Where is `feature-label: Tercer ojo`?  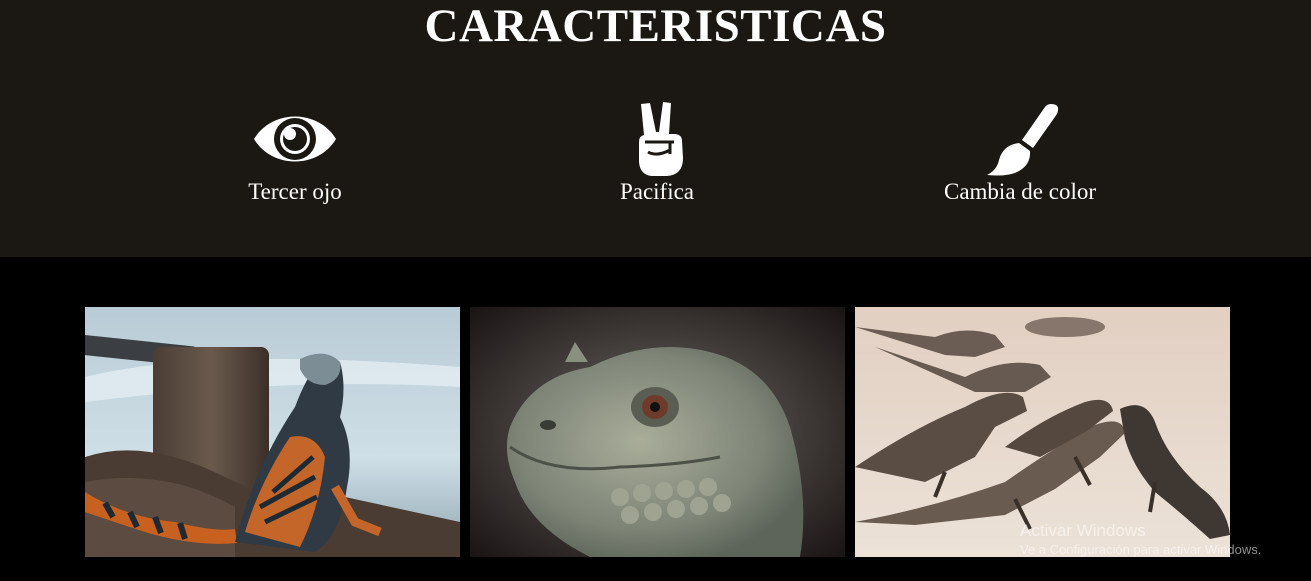
feature-label: Tercer ojo is located at coordinates (295, 191).